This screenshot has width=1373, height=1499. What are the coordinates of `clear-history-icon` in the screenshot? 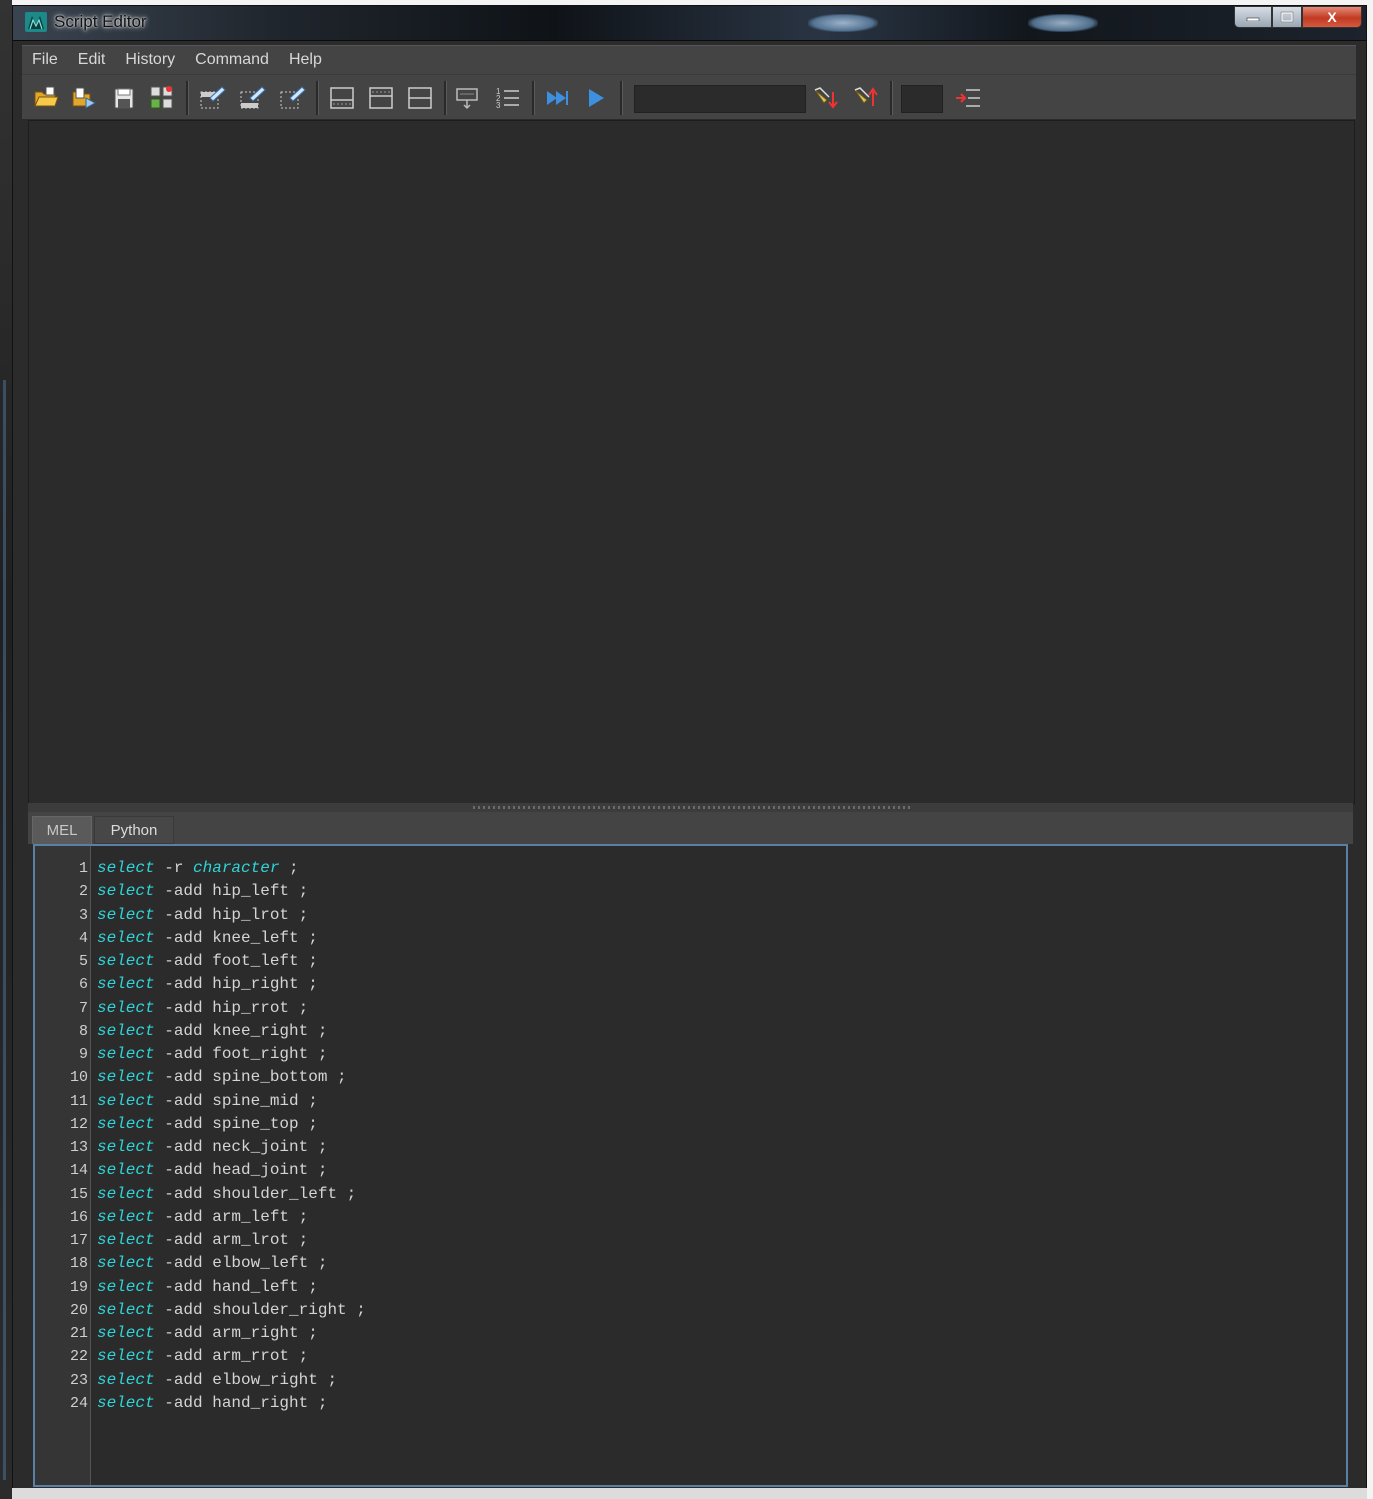 It's located at (212, 98).